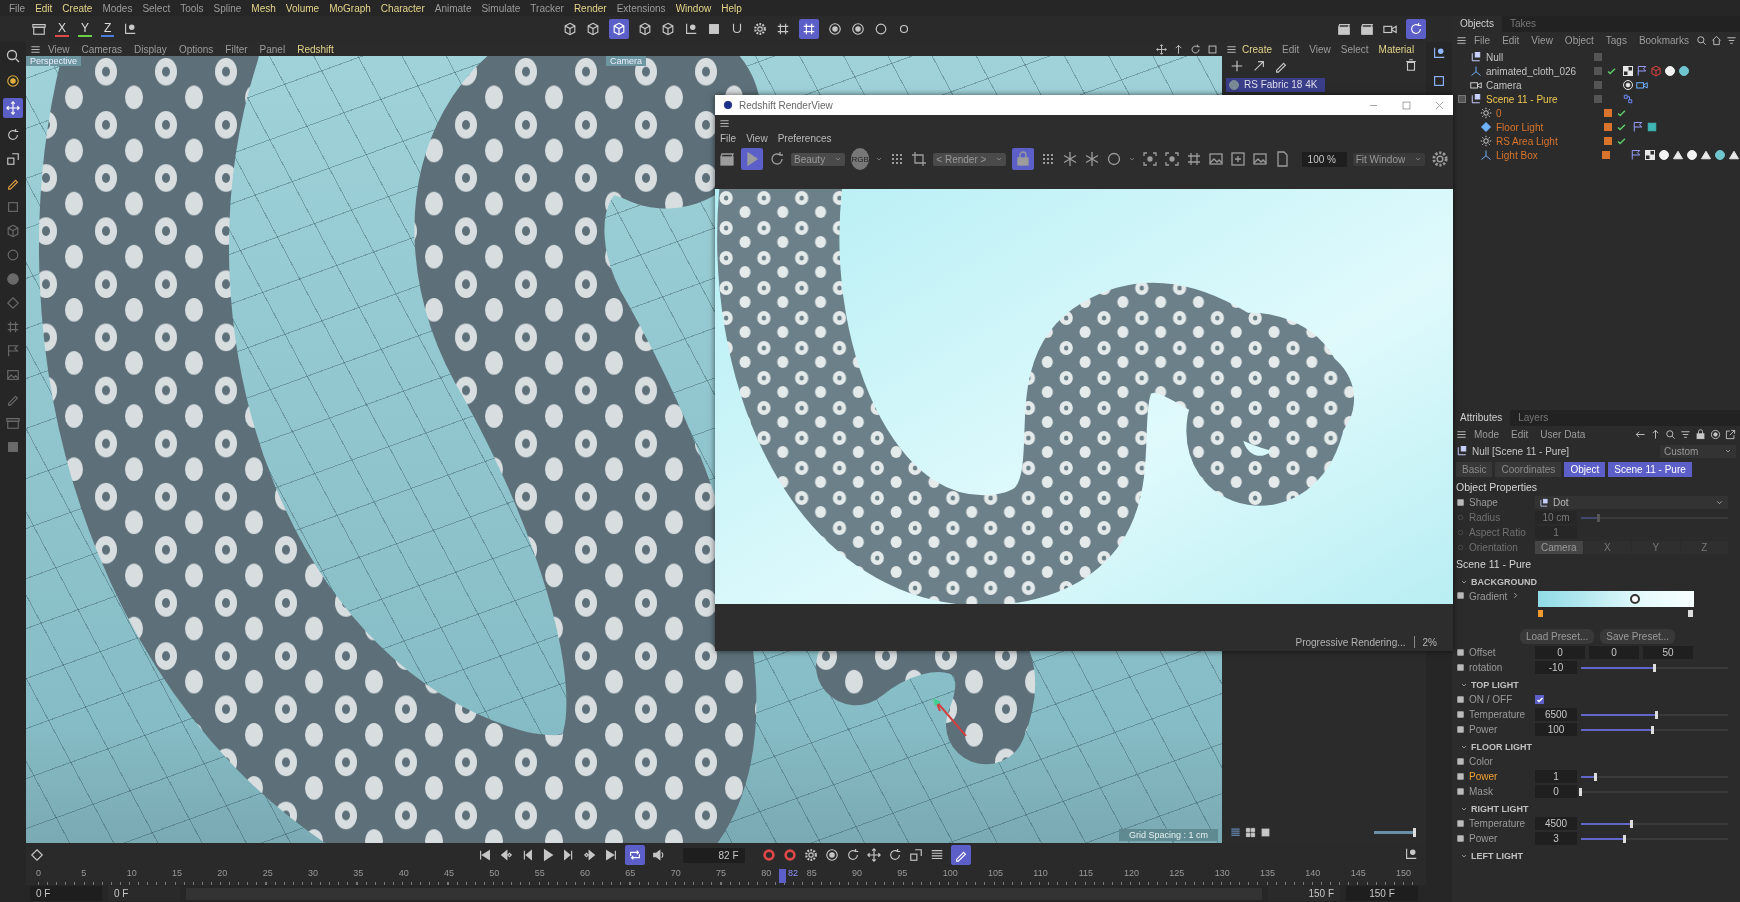 This screenshot has width=1740, height=902. What do you see at coordinates (1670, 434) in the screenshot?
I see `search-icon` at bounding box center [1670, 434].